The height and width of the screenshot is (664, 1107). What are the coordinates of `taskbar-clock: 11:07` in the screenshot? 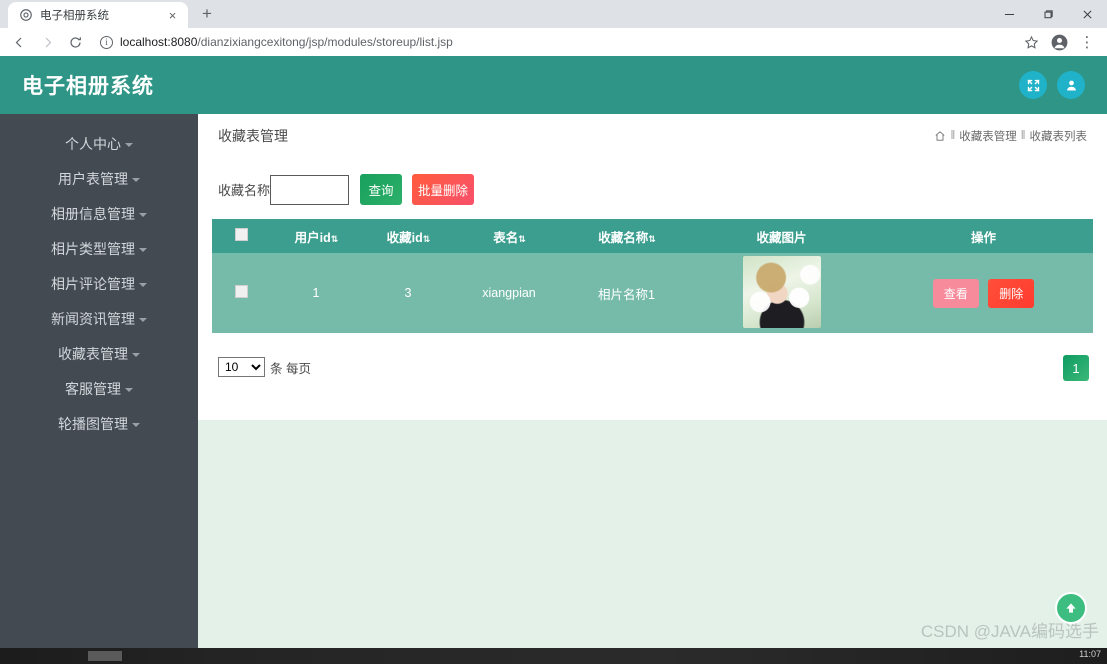 It's located at (1090, 654).